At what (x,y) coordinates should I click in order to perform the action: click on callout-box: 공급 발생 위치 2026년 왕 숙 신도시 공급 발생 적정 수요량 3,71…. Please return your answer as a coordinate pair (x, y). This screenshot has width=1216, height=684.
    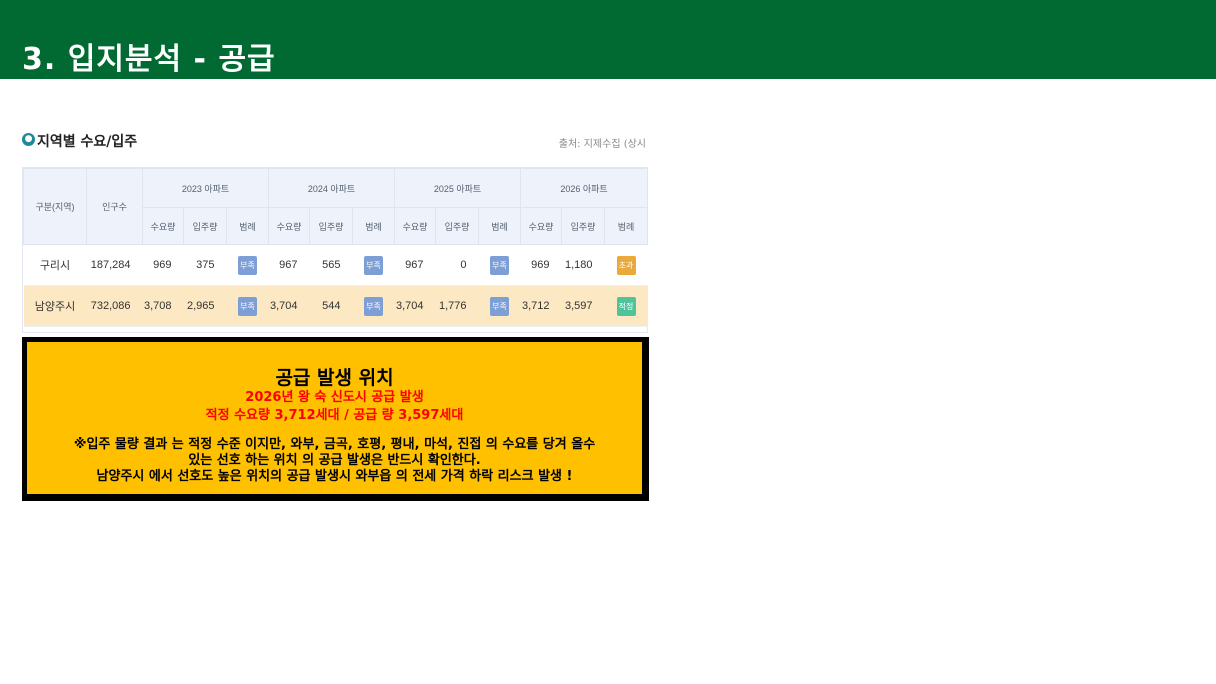
    Looking at the image, I should click on (335, 419).